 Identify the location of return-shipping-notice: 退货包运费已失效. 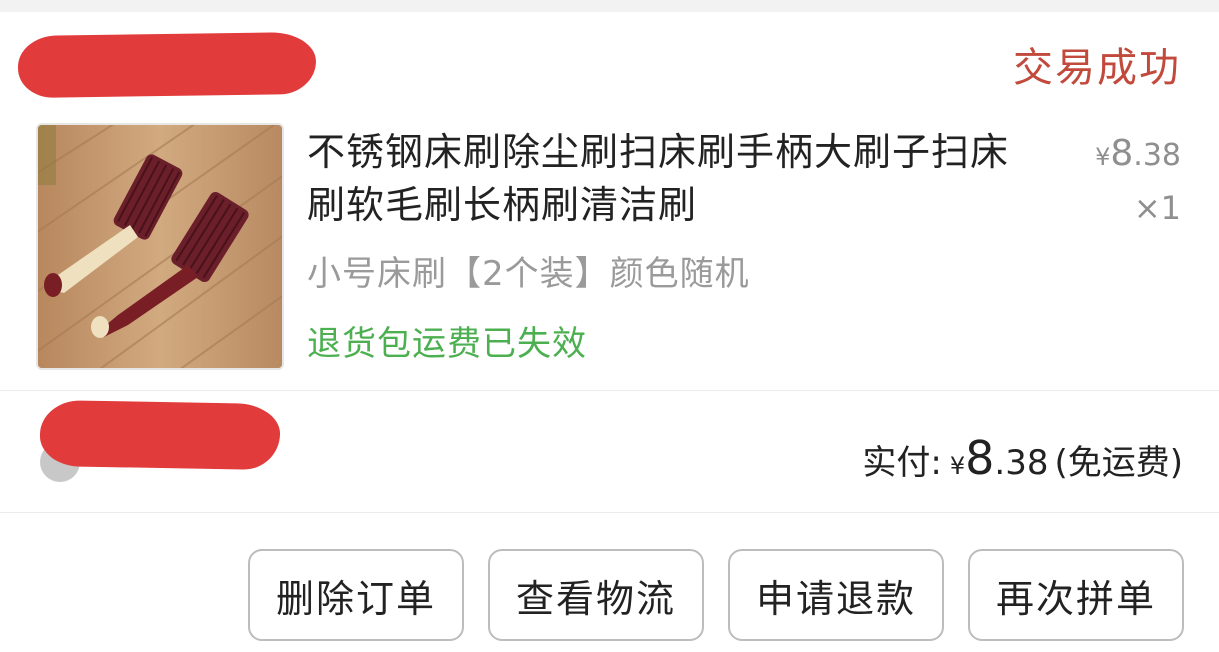
(447, 344).